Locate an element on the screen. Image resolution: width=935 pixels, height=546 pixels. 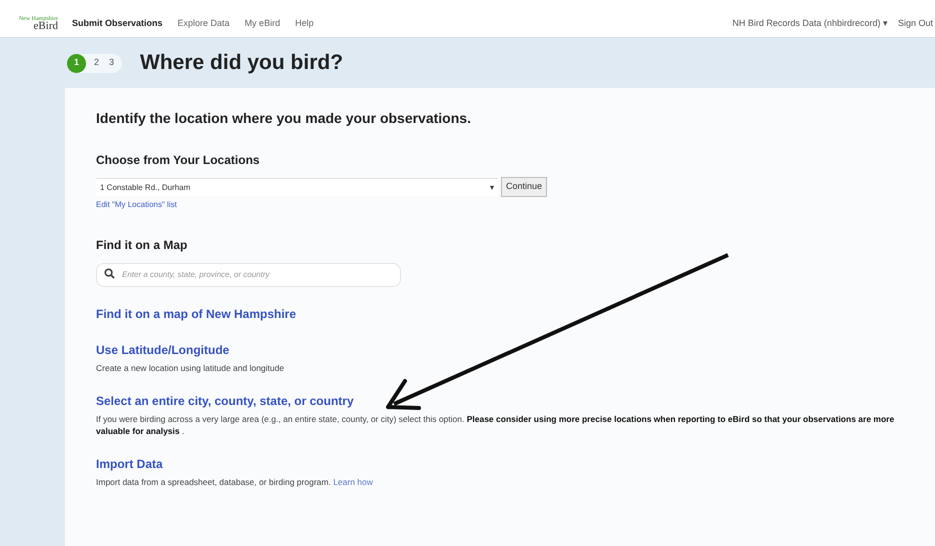
nav-link: My eBird is located at coordinates (262, 24).